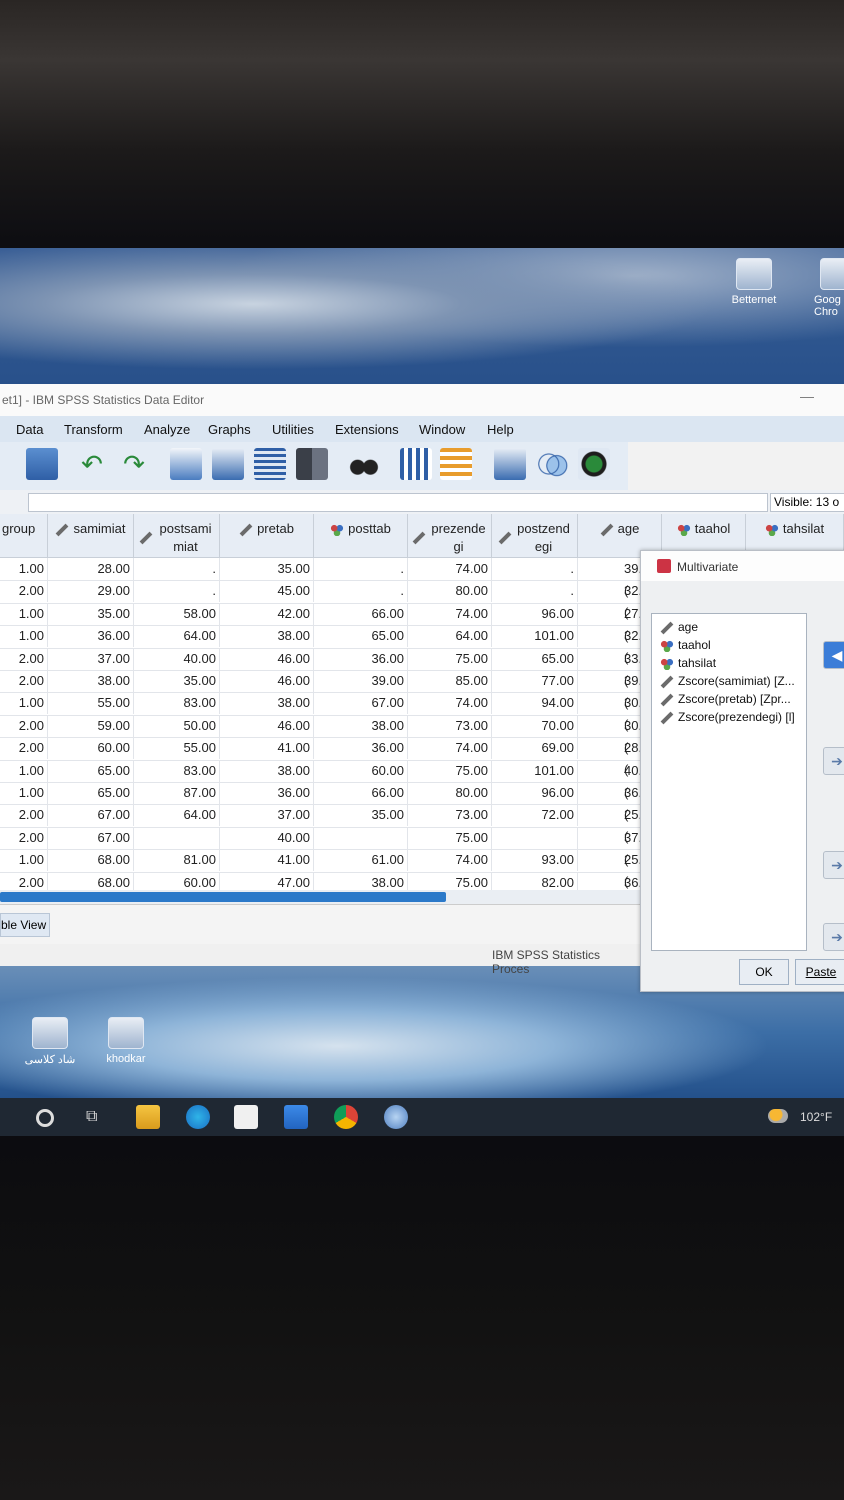 The width and height of the screenshot is (844, 1500). I want to click on table-cell: 47.00, so click(267, 880).